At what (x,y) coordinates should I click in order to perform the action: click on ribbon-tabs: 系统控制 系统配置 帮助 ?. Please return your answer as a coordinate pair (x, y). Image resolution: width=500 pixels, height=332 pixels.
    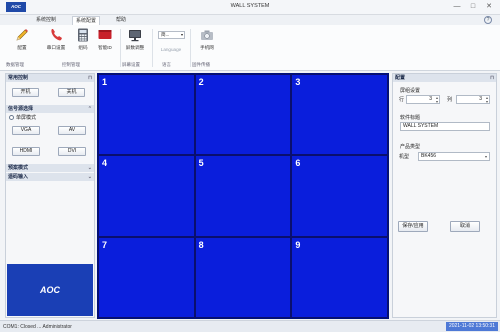
    Looking at the image, I should click on (250, 20).